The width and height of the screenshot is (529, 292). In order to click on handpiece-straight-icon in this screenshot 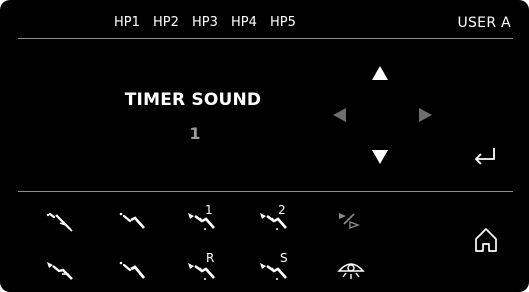, I will do `click(132, 270)`.